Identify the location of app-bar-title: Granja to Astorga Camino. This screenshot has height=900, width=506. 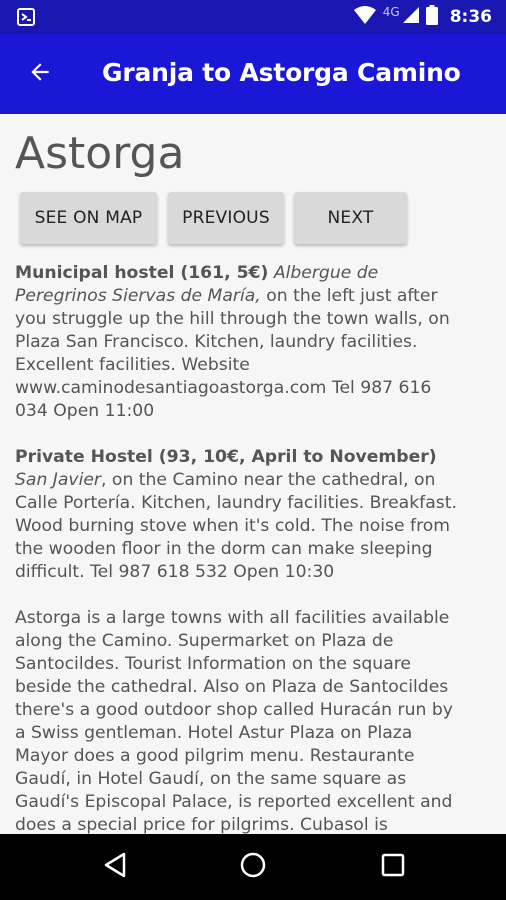
(281, 72).